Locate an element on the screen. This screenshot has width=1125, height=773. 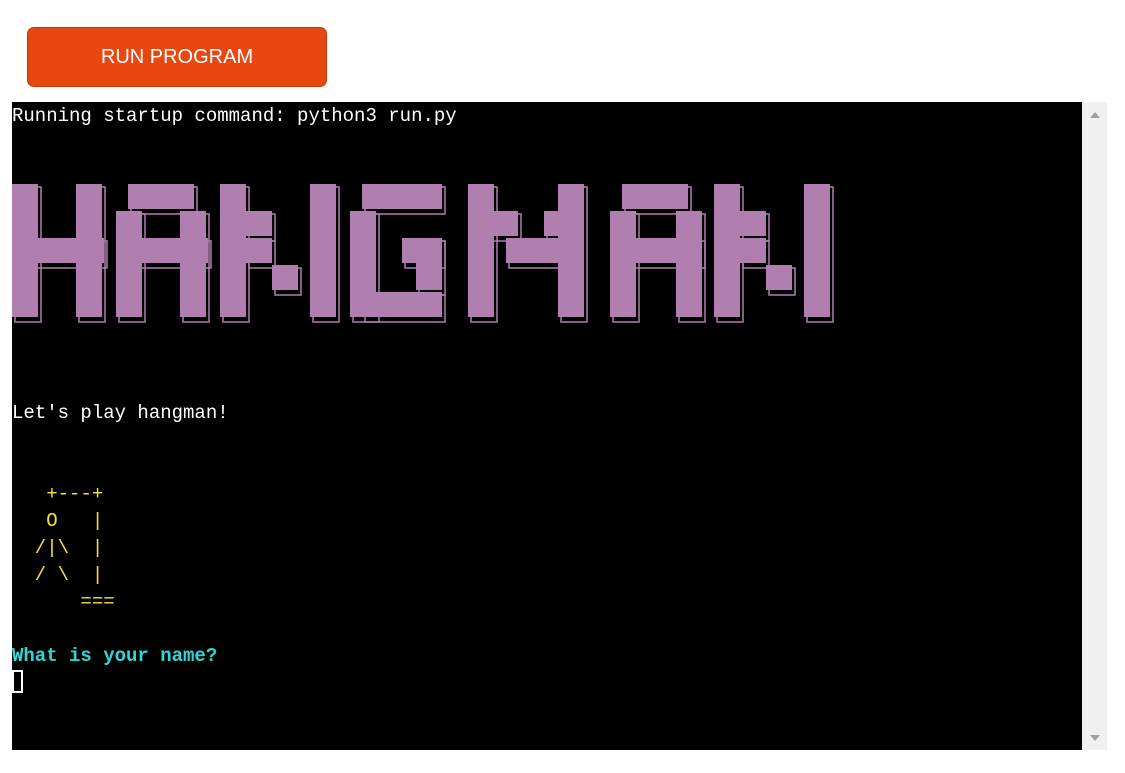
name-prompt: What is your name? is located at coordinates (115, 656).